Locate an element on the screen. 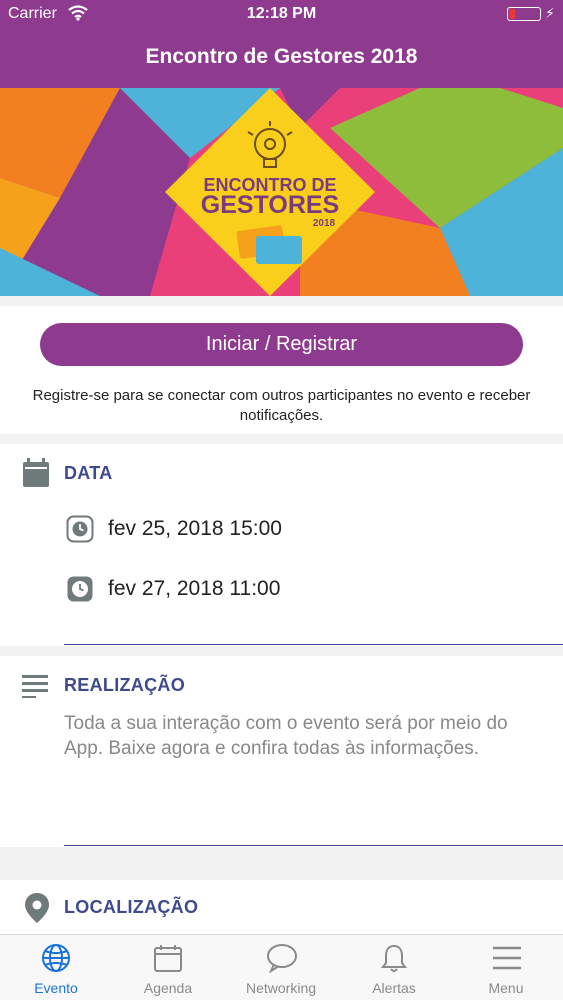 The width and height of the screenshot is (563, 1000). end-date: fev 27, 2018 11:00 is located at coordinates (194, 588).